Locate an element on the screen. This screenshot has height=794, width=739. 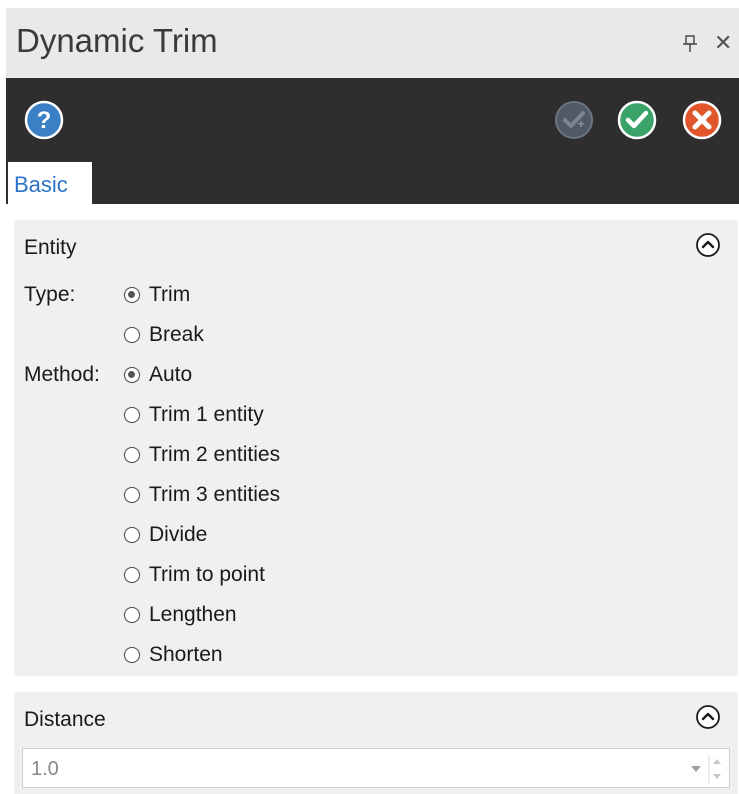
radio-type-break: Break is located at coordinates (164, 335).